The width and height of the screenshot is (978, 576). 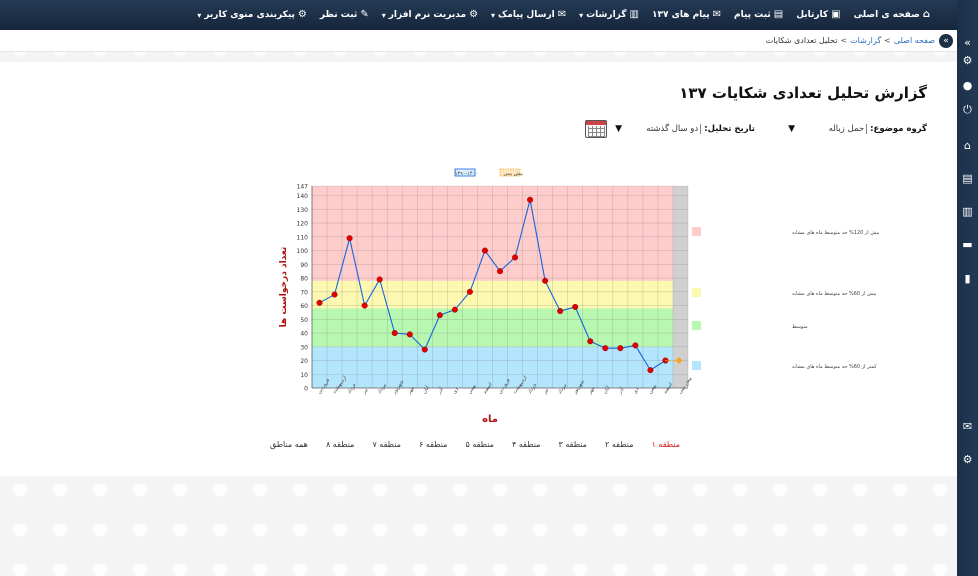 I want to click on nav-item-7: ⚙ مدیریت نرم افزار ▾, so click(x=430, y=15).